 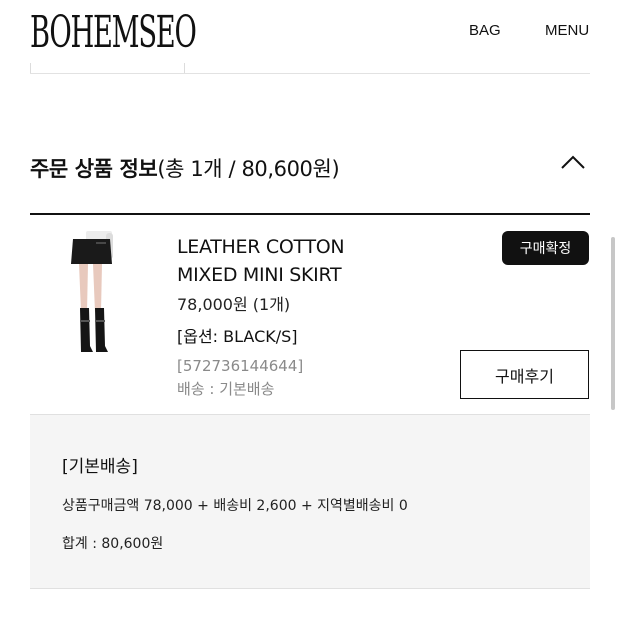 I want to click on section-title-label: 주문 상품 정보, so click(x=94, y=169).